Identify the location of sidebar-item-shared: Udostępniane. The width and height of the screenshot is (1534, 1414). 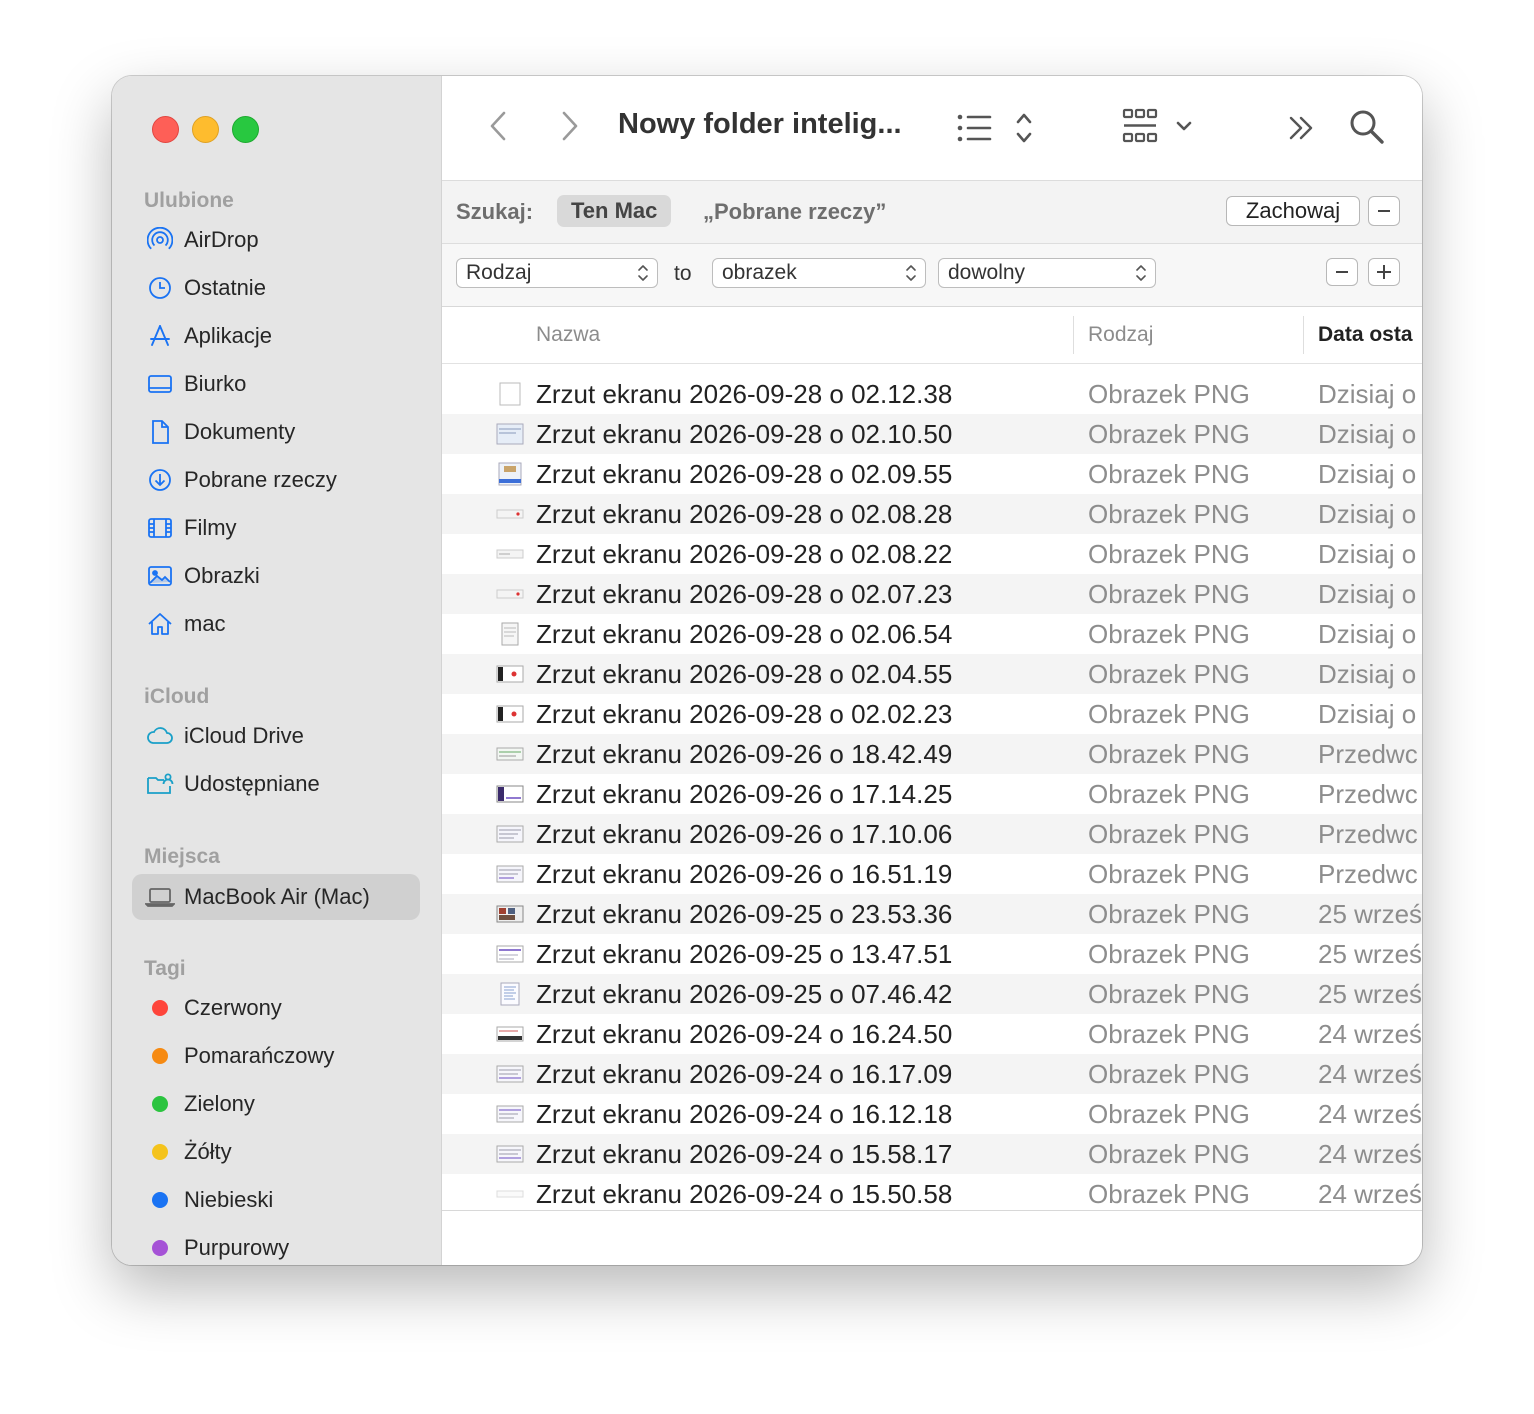
(276, 784).